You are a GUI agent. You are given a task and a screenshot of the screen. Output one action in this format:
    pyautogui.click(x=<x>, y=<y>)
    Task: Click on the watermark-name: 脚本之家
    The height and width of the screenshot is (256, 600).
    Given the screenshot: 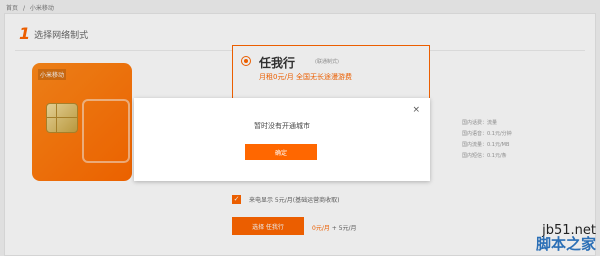 What is the action you would take?
    pyautogui.click(x=565, y=244)
    